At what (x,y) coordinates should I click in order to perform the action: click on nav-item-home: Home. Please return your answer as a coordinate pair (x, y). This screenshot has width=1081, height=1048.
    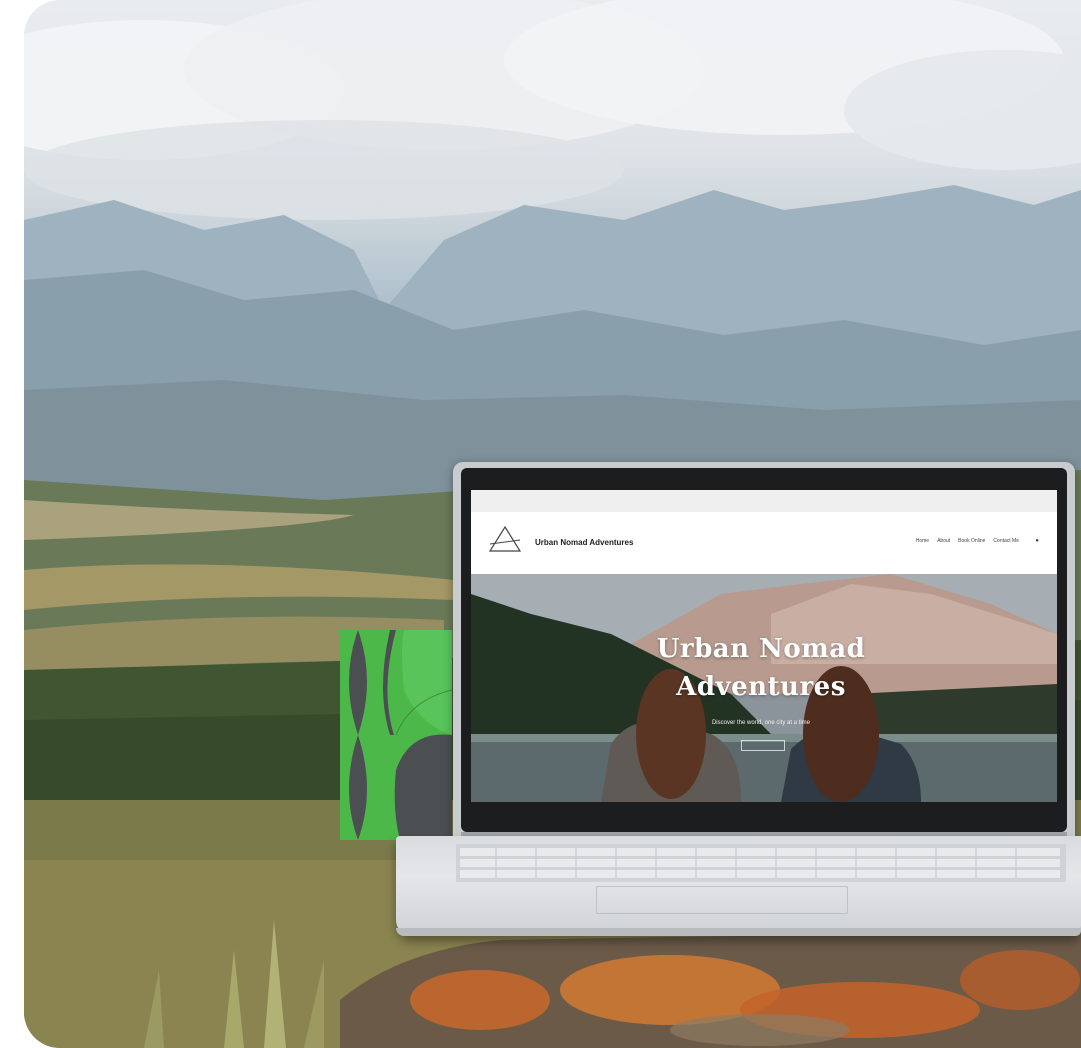
    Looking at the image, I should click on (922, 541).